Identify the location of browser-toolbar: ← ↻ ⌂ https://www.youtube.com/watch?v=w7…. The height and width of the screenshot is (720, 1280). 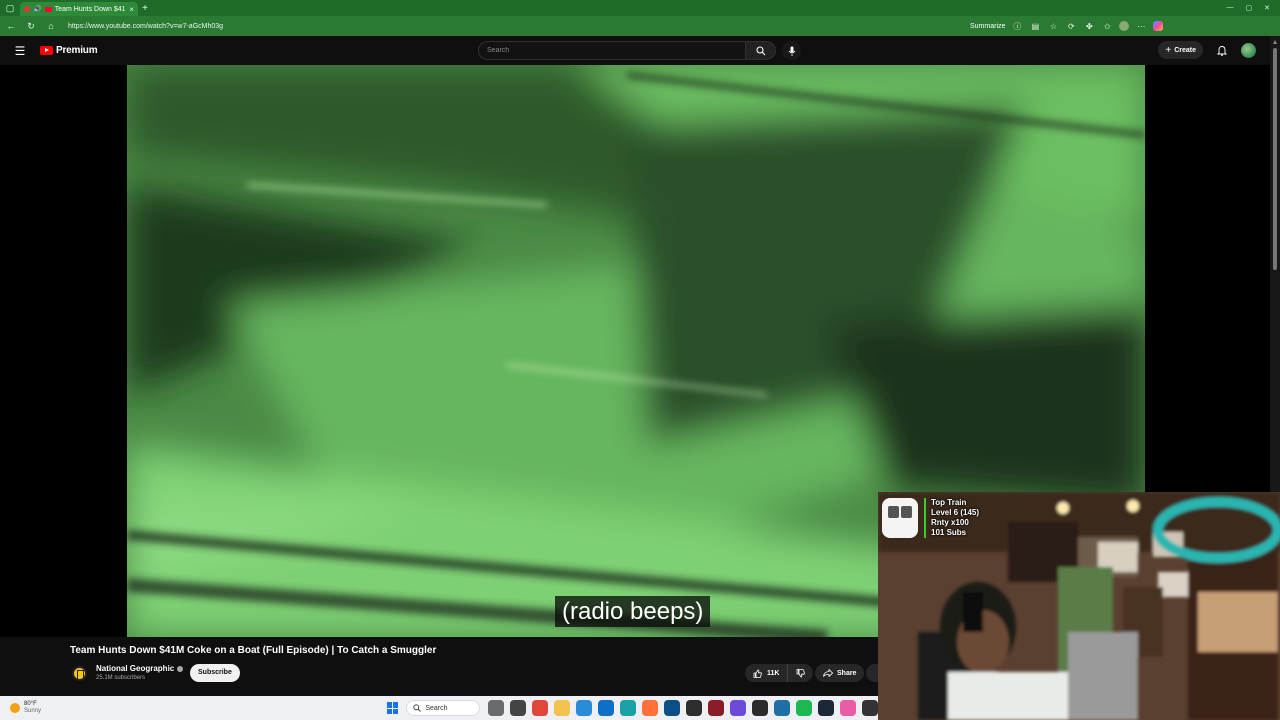
(640, 26).